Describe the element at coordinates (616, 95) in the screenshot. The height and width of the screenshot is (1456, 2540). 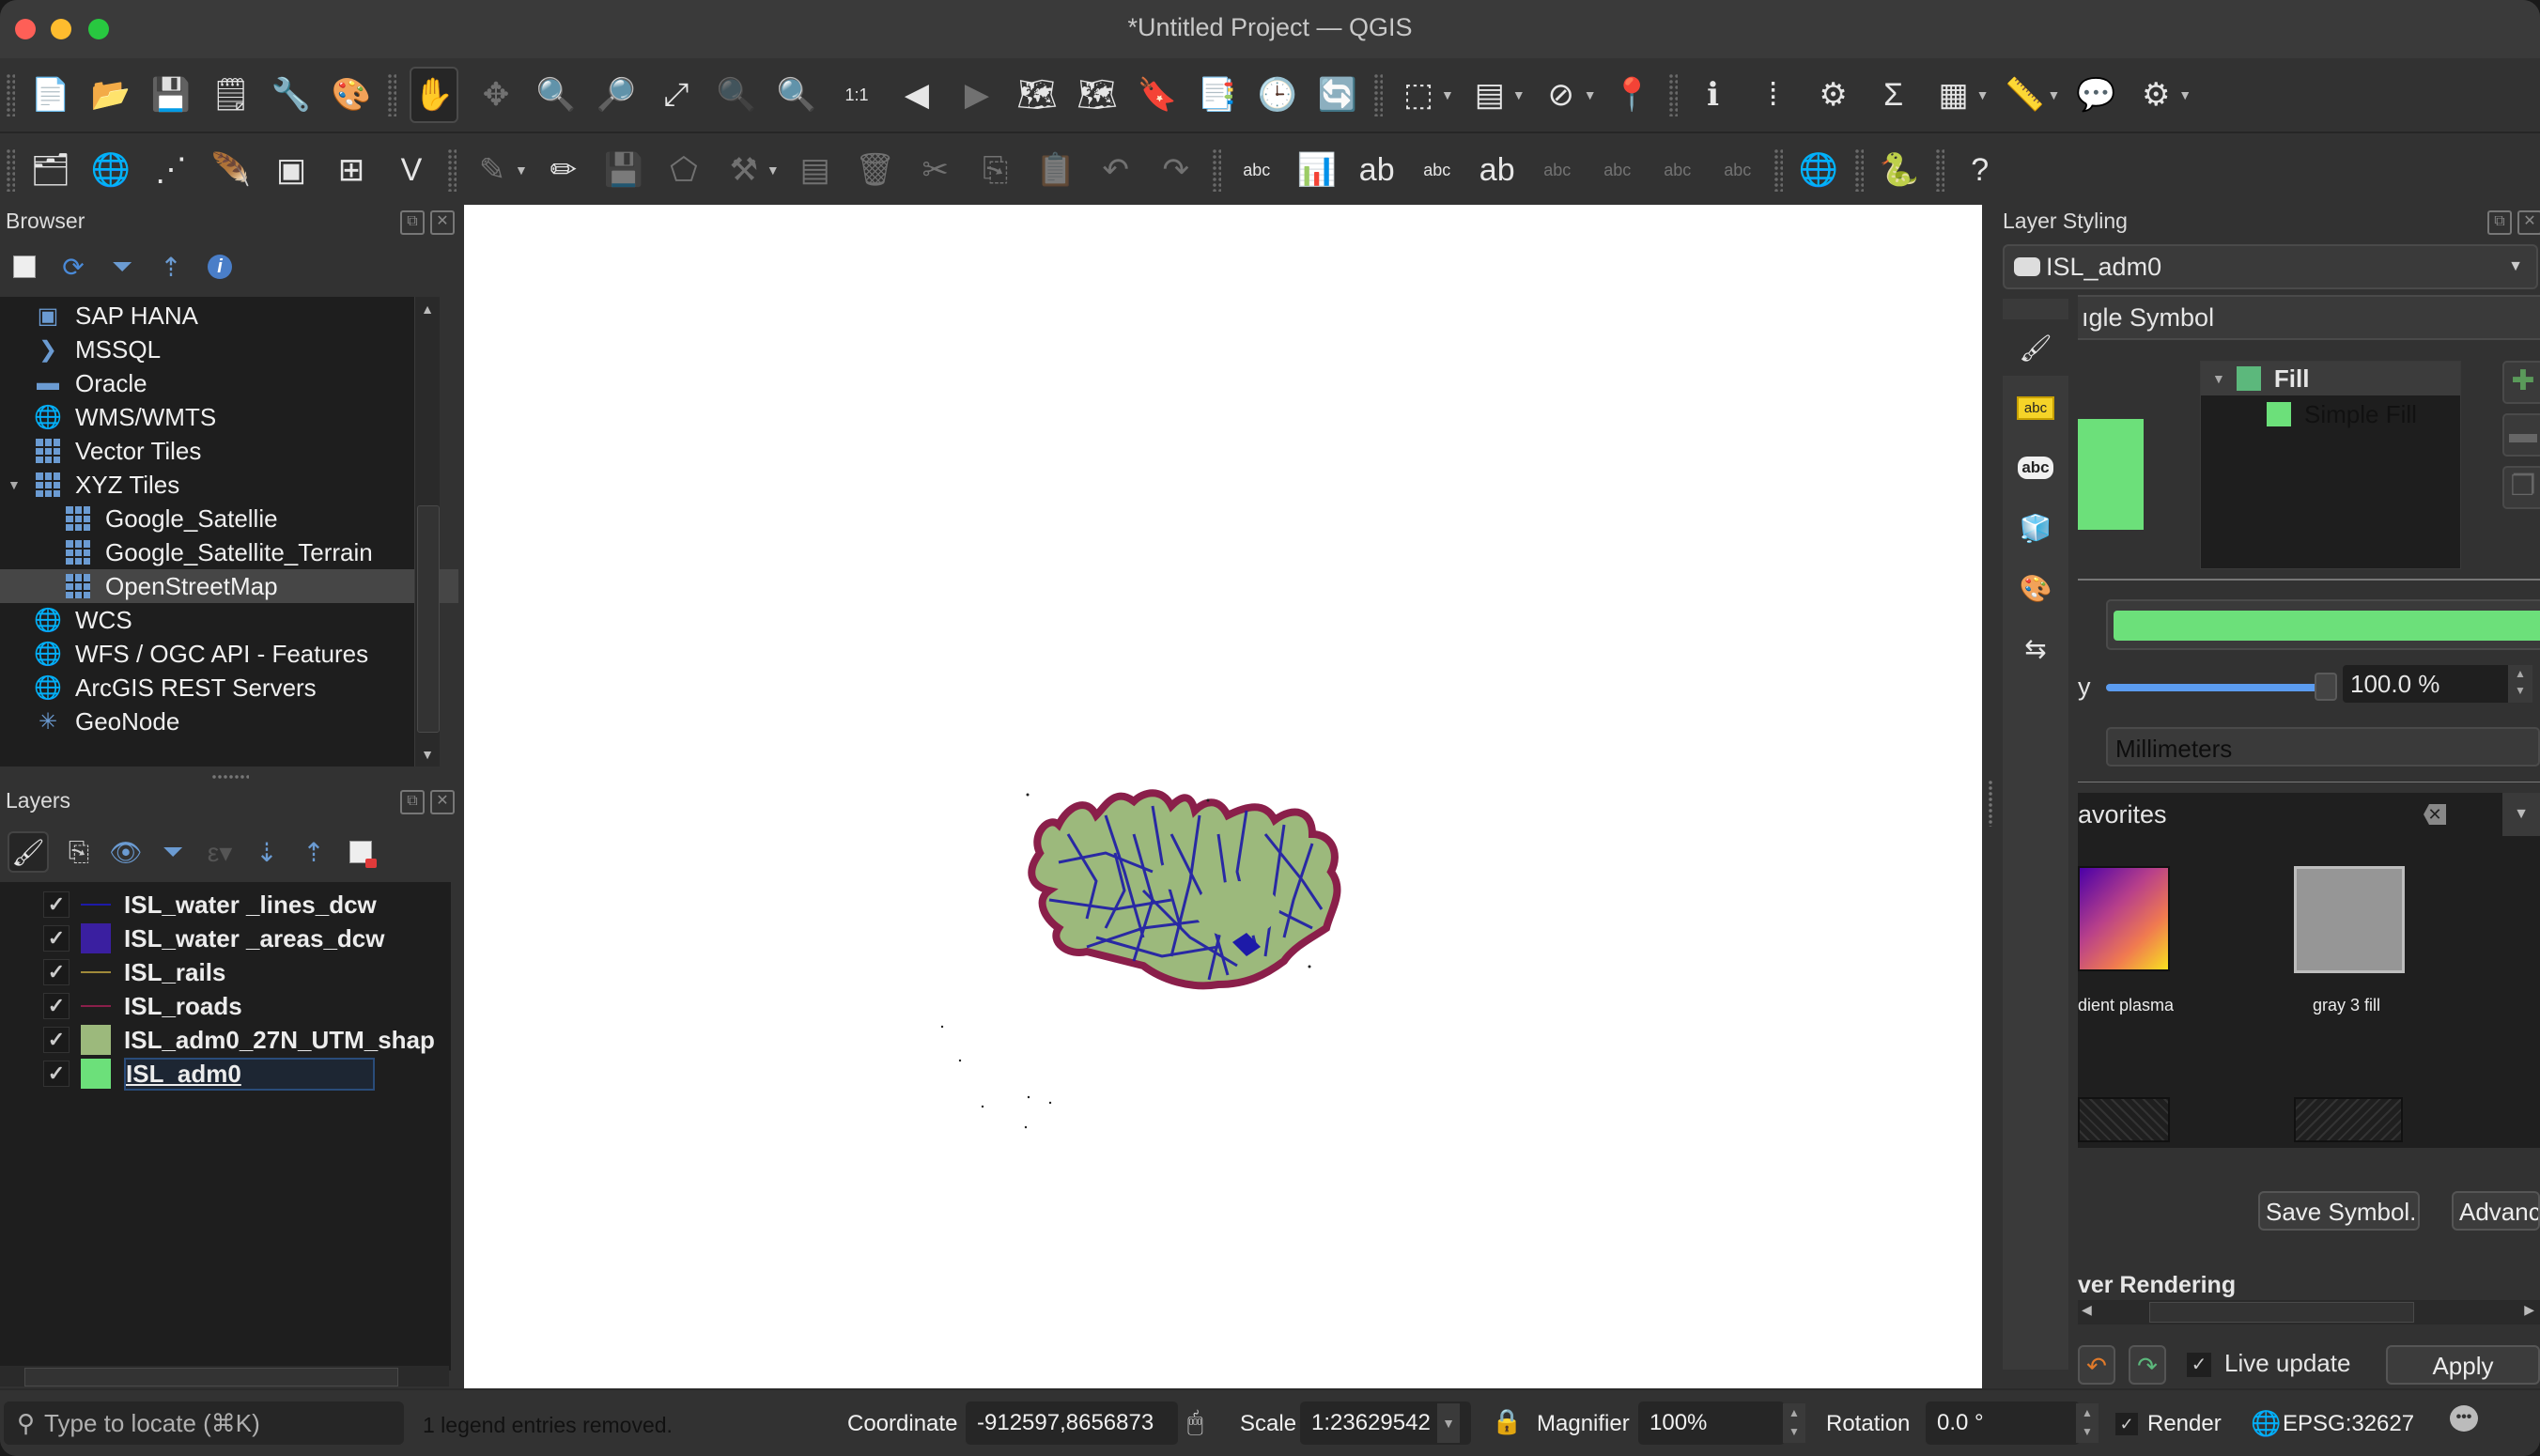
I see `zoom-out-icon: 🔎` at that location.